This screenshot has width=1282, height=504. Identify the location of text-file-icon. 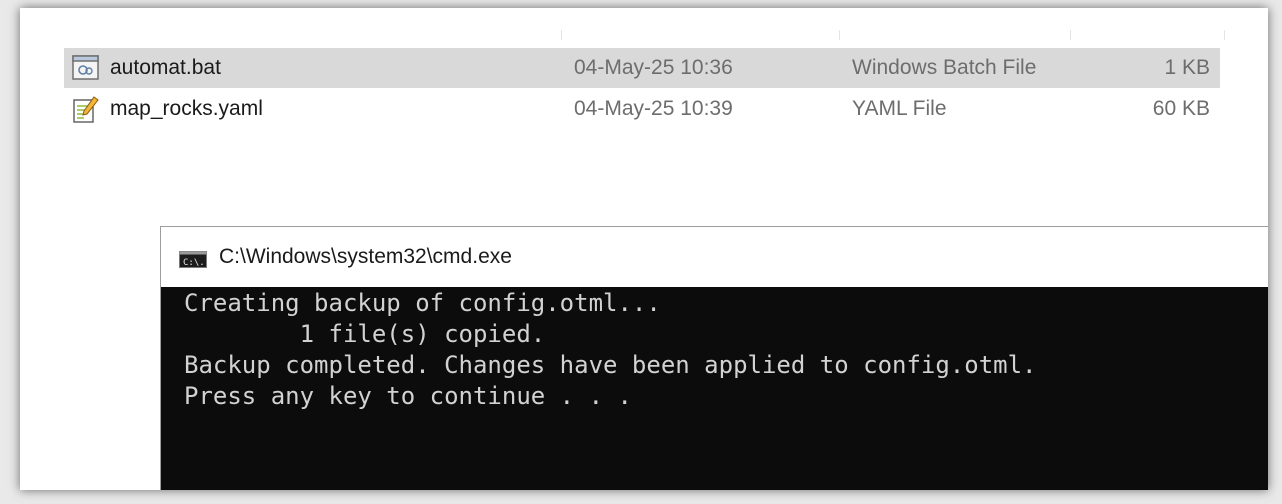
(85, 109).